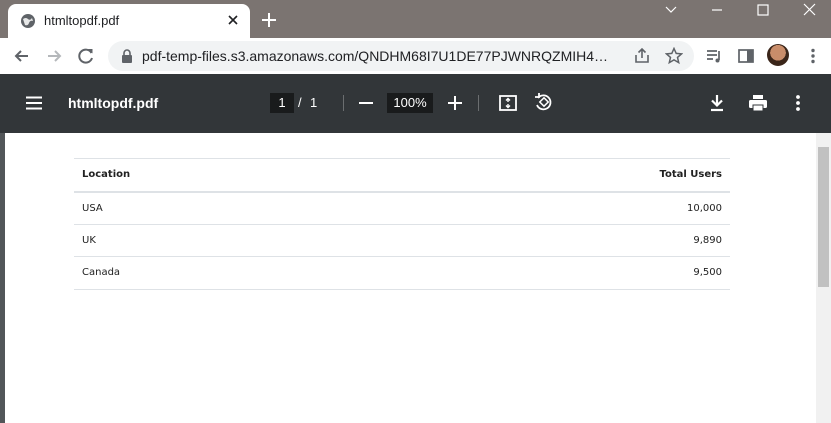 This screenshot has width=831, height=423. What do you see at coordinates (282, 103) in the screenshot?
I see `current-page-input: 1` at bounding box center [282, 103].